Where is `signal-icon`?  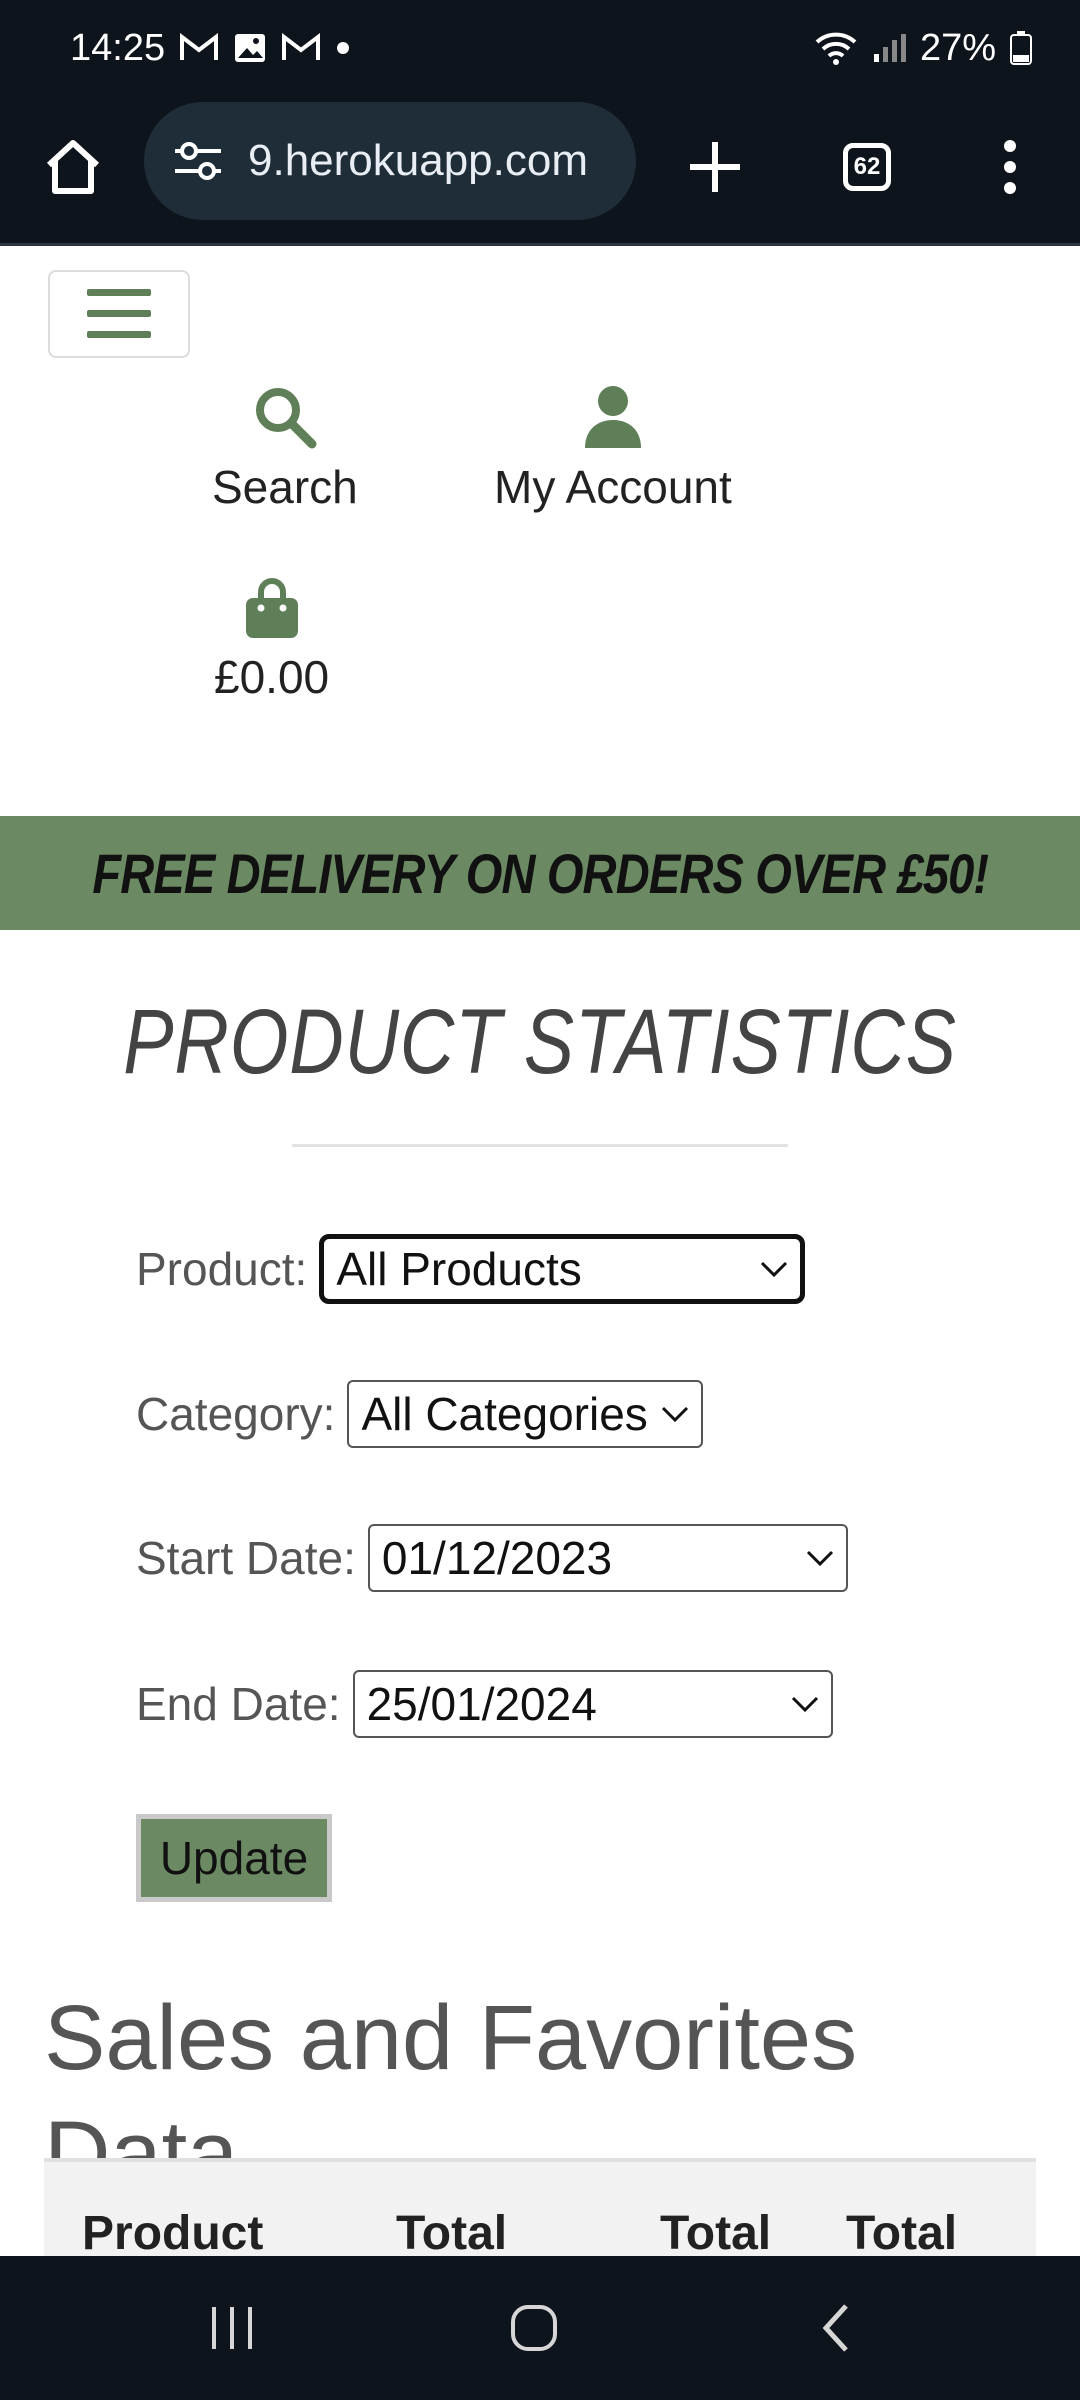
signal-icon is located at coordinates (889, 48).